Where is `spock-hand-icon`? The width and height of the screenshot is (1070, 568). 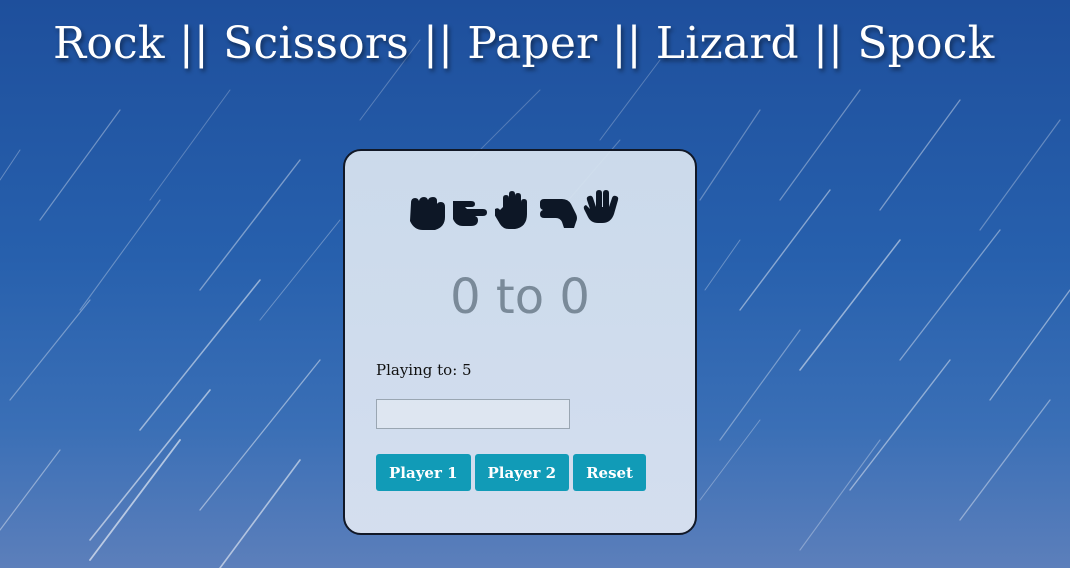
spock-hand-icon is located at coordinates (602, 210).